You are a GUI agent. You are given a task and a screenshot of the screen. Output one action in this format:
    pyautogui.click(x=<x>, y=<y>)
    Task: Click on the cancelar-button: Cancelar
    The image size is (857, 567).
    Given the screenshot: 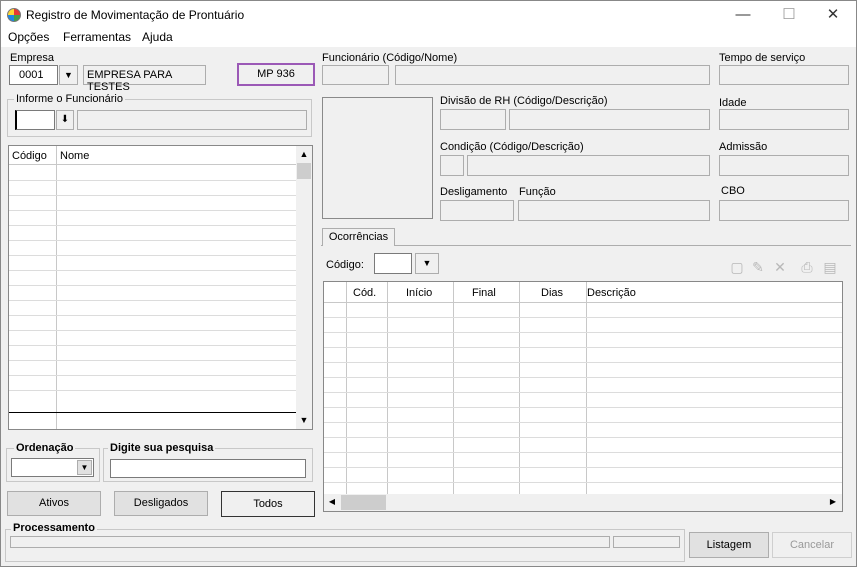 What is the action you would take?
    pyautogui.click(x=812, y=545)
    